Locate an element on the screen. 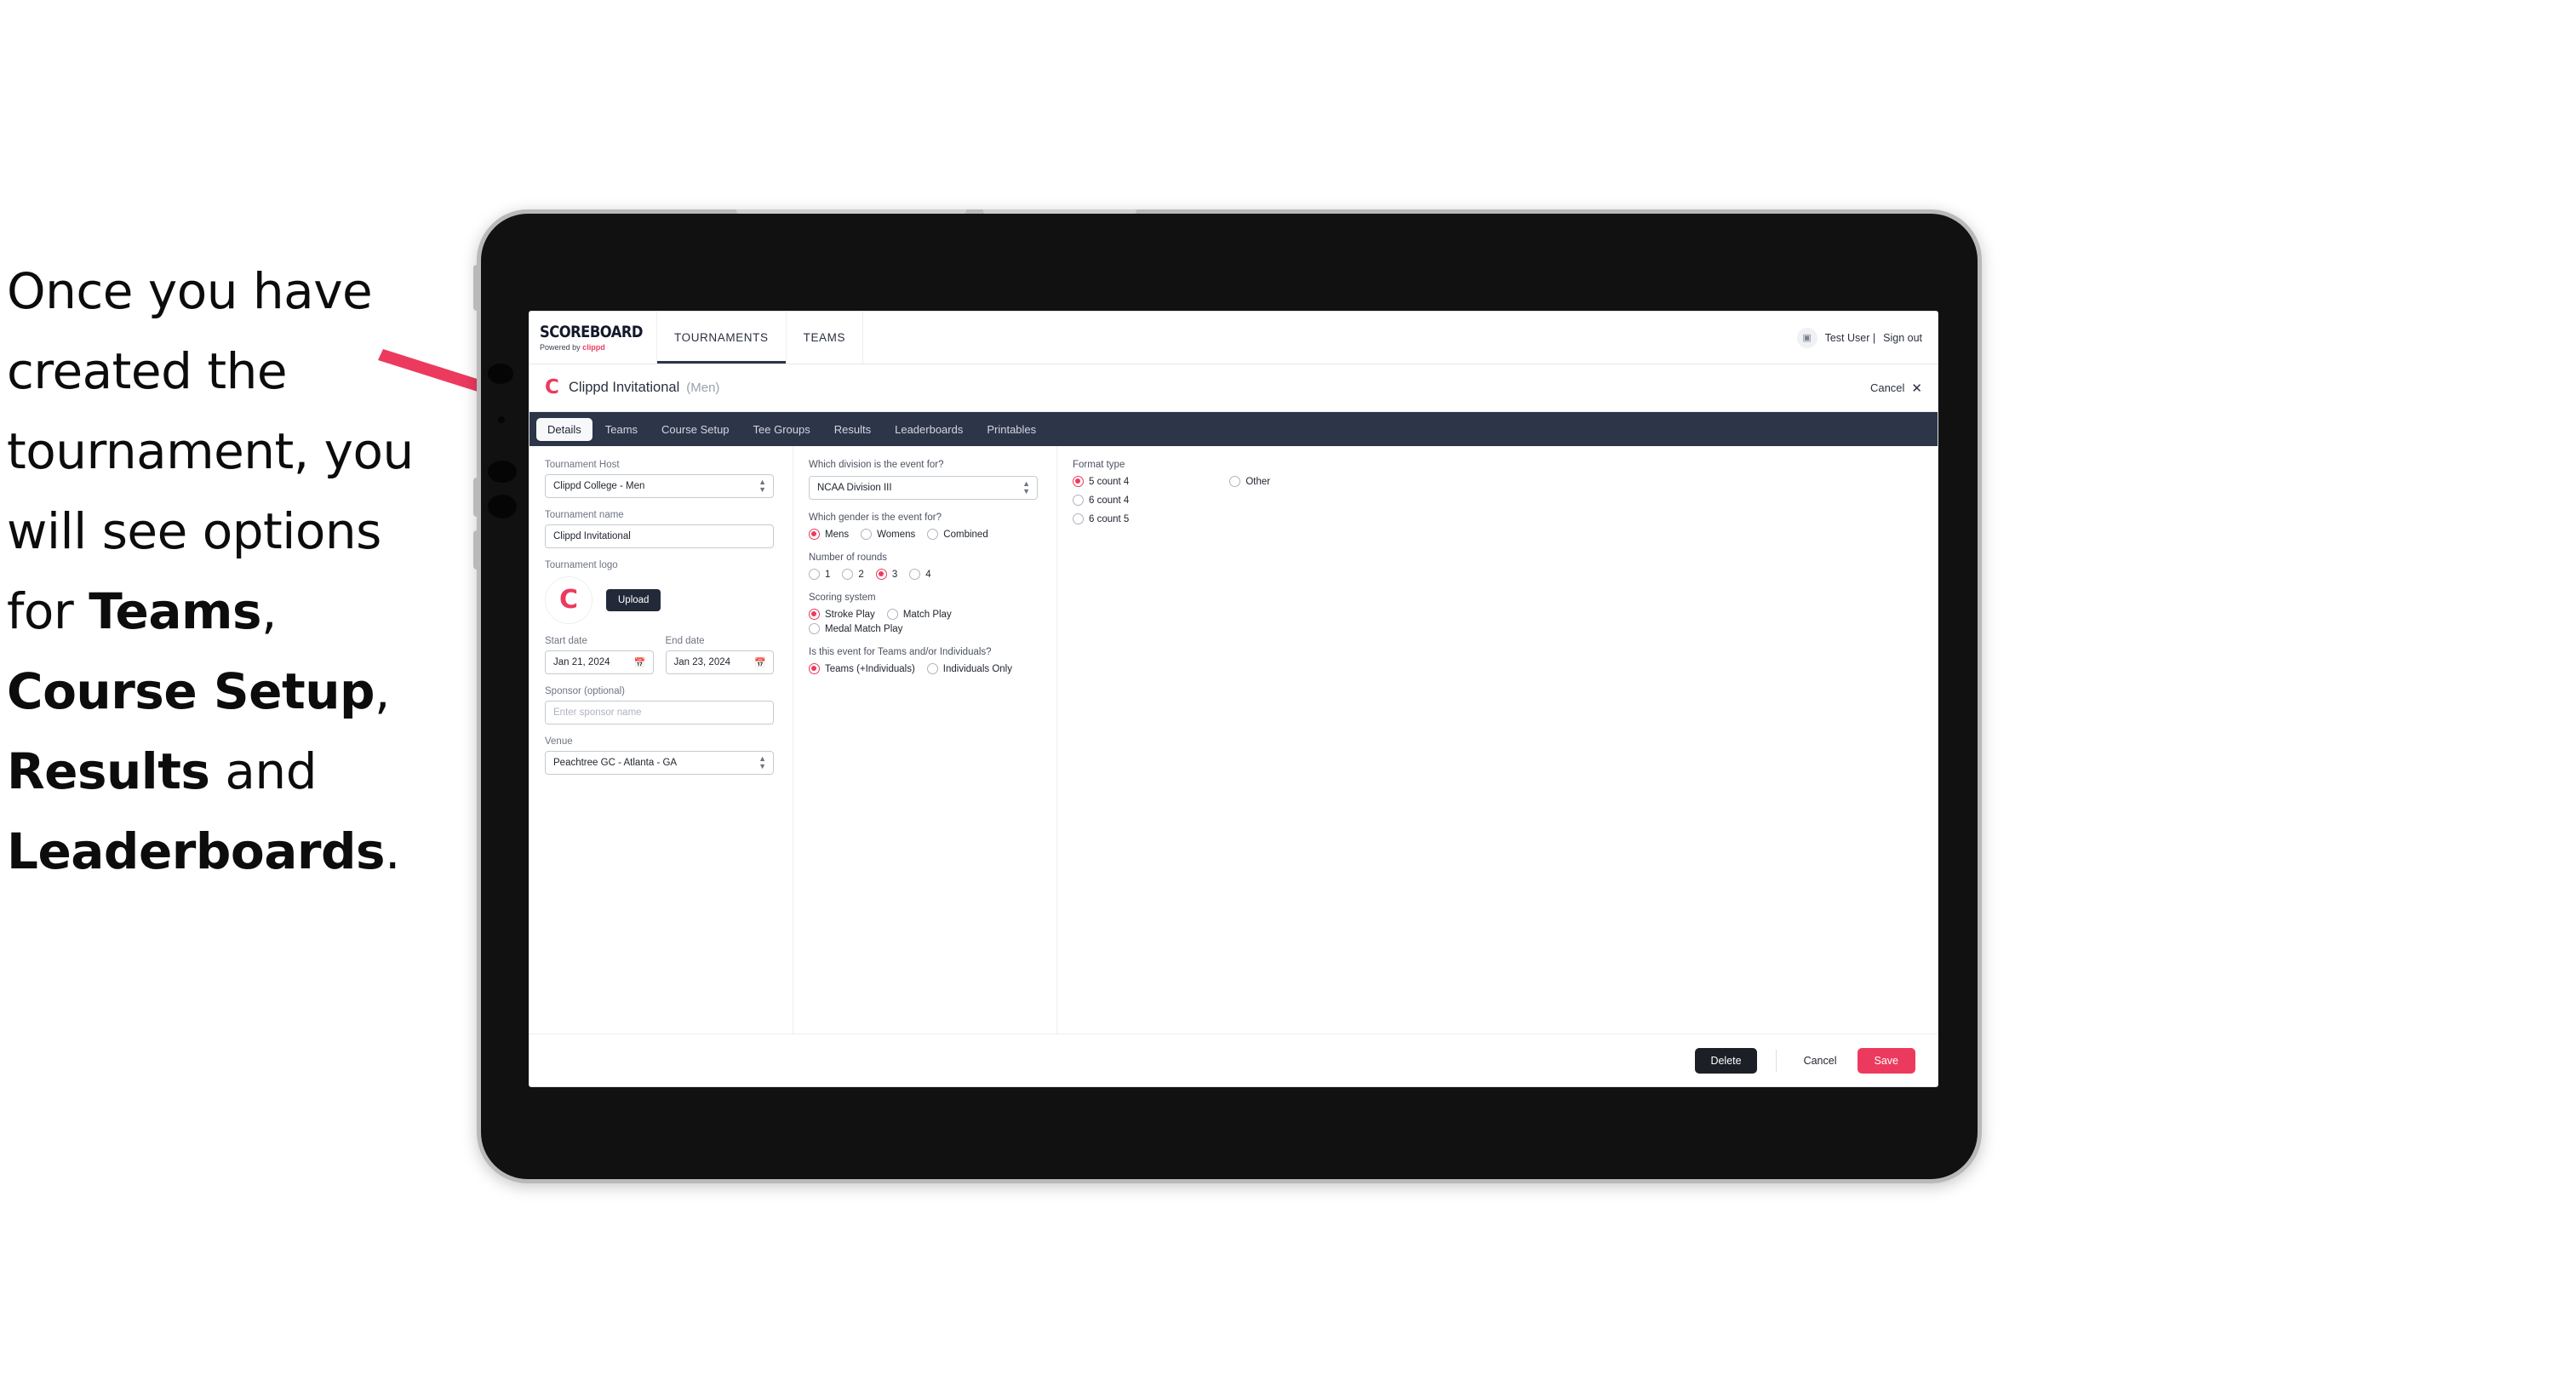 This screenshot has width=2576, height=1386. device-top-notch is located at coordinates (851, 211).